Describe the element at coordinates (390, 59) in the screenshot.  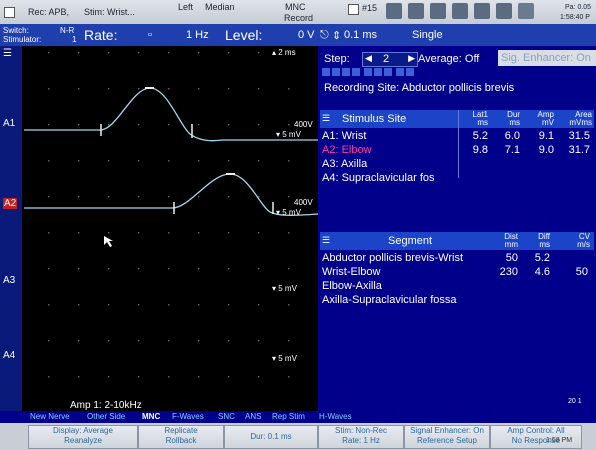
I see `step-field: ◀ 2 ▶` at that location.